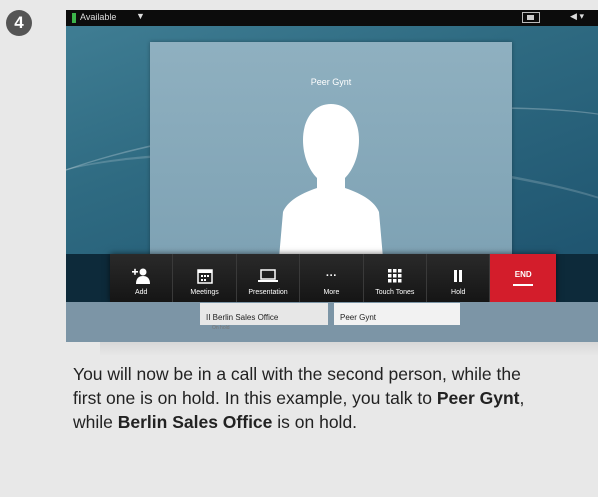  I want to click on add-user-icon, so click(141, 276).